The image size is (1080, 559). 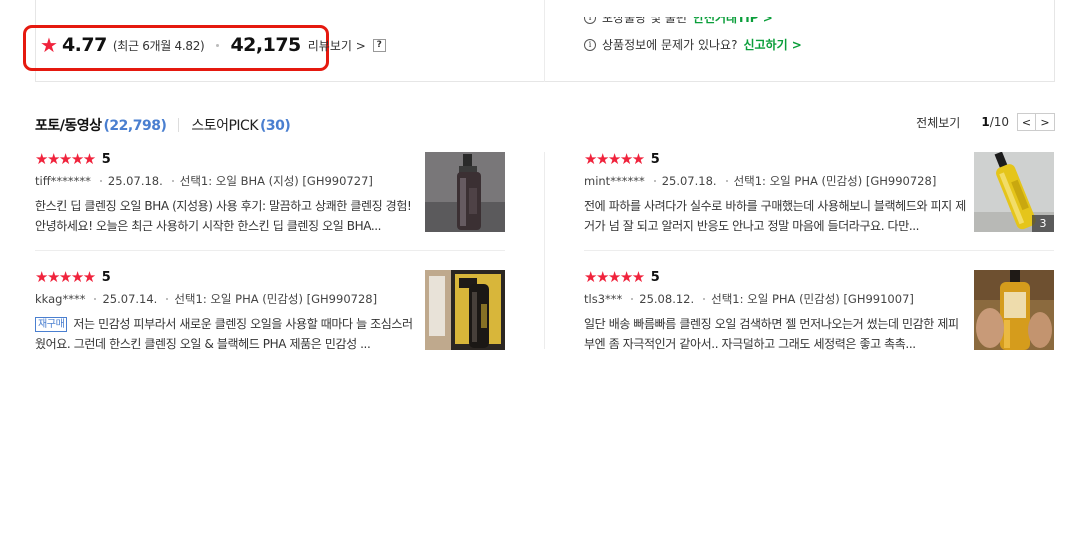 I want to click on page-indicator: 1/10, so click(x=995, y=122).